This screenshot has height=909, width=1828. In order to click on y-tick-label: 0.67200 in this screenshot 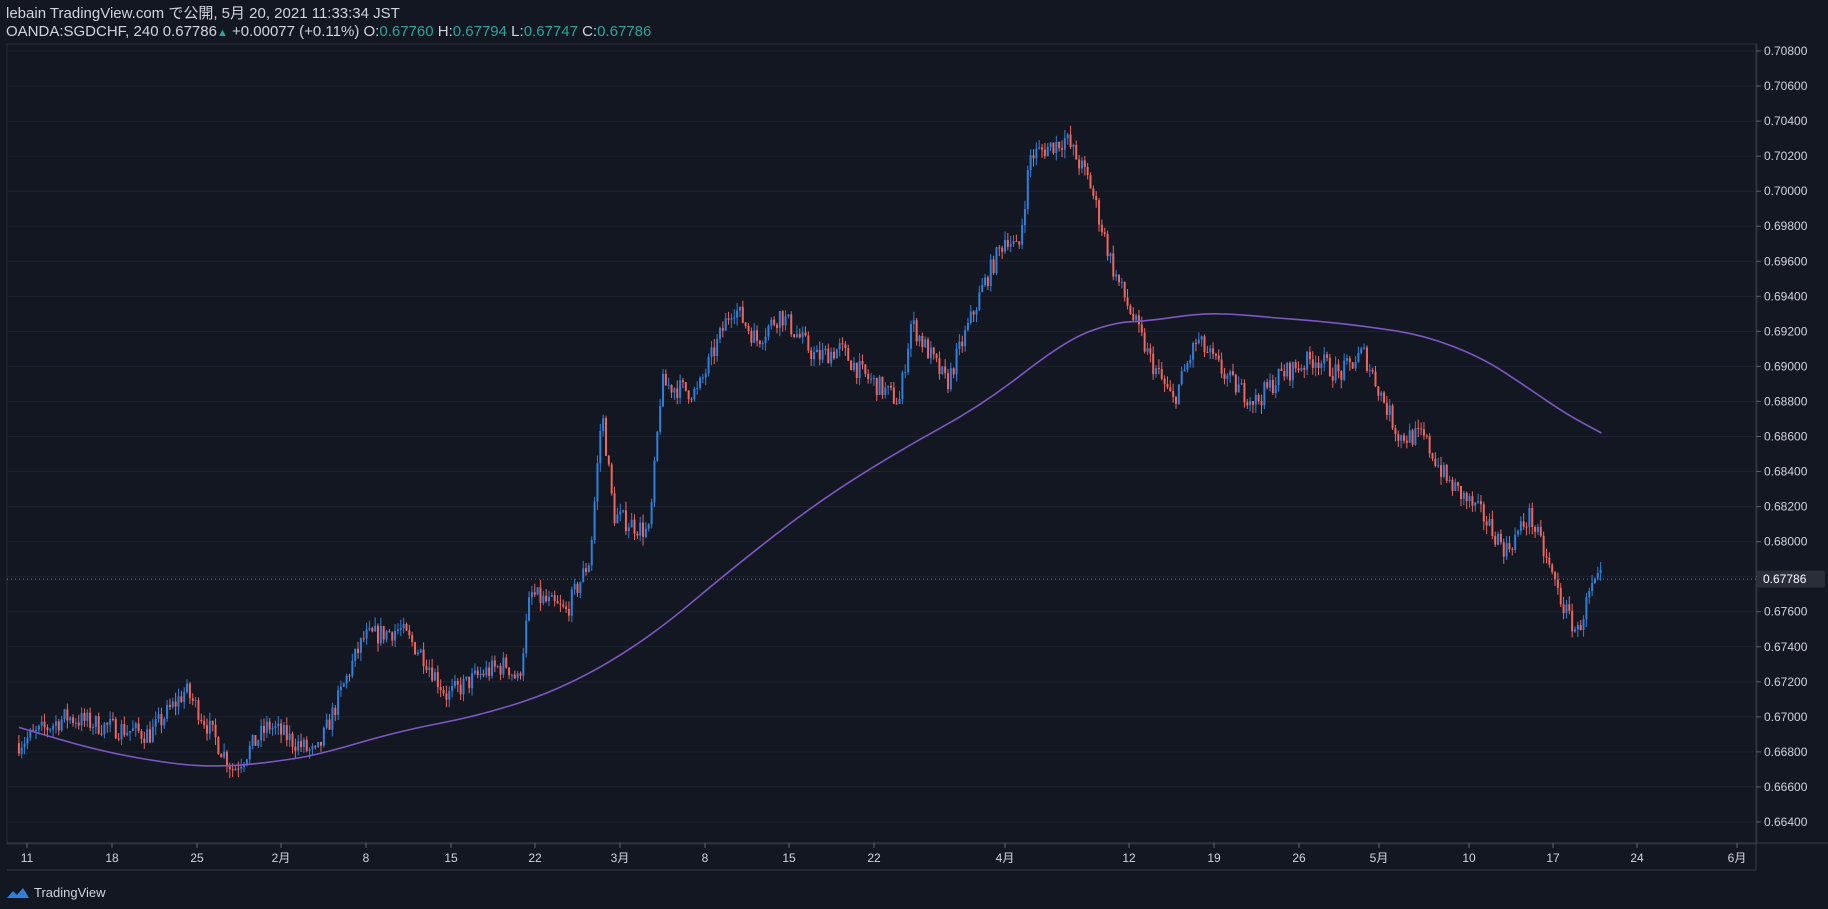, I will do `click(1786, 682)`.